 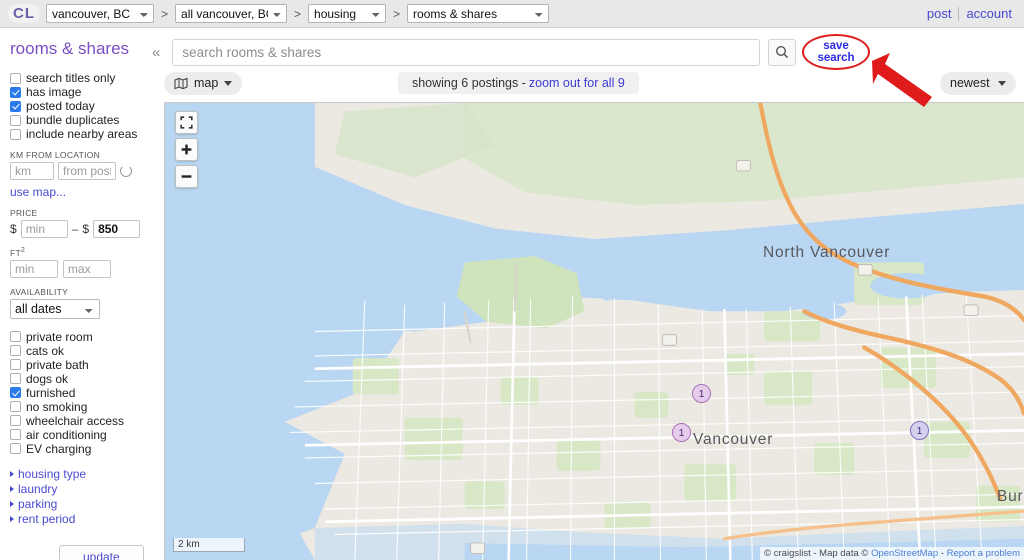 I want to click on filter-no-smoking: no smoking, so click(x=76, y=407).